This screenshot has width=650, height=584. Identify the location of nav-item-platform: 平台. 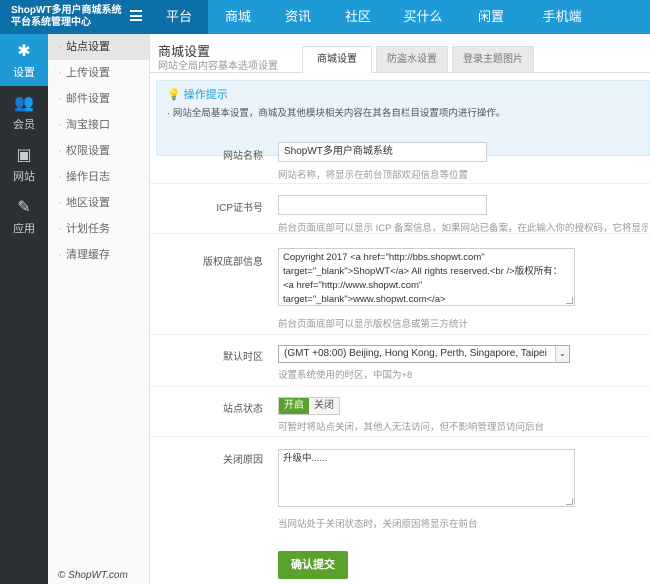
(179, 17).